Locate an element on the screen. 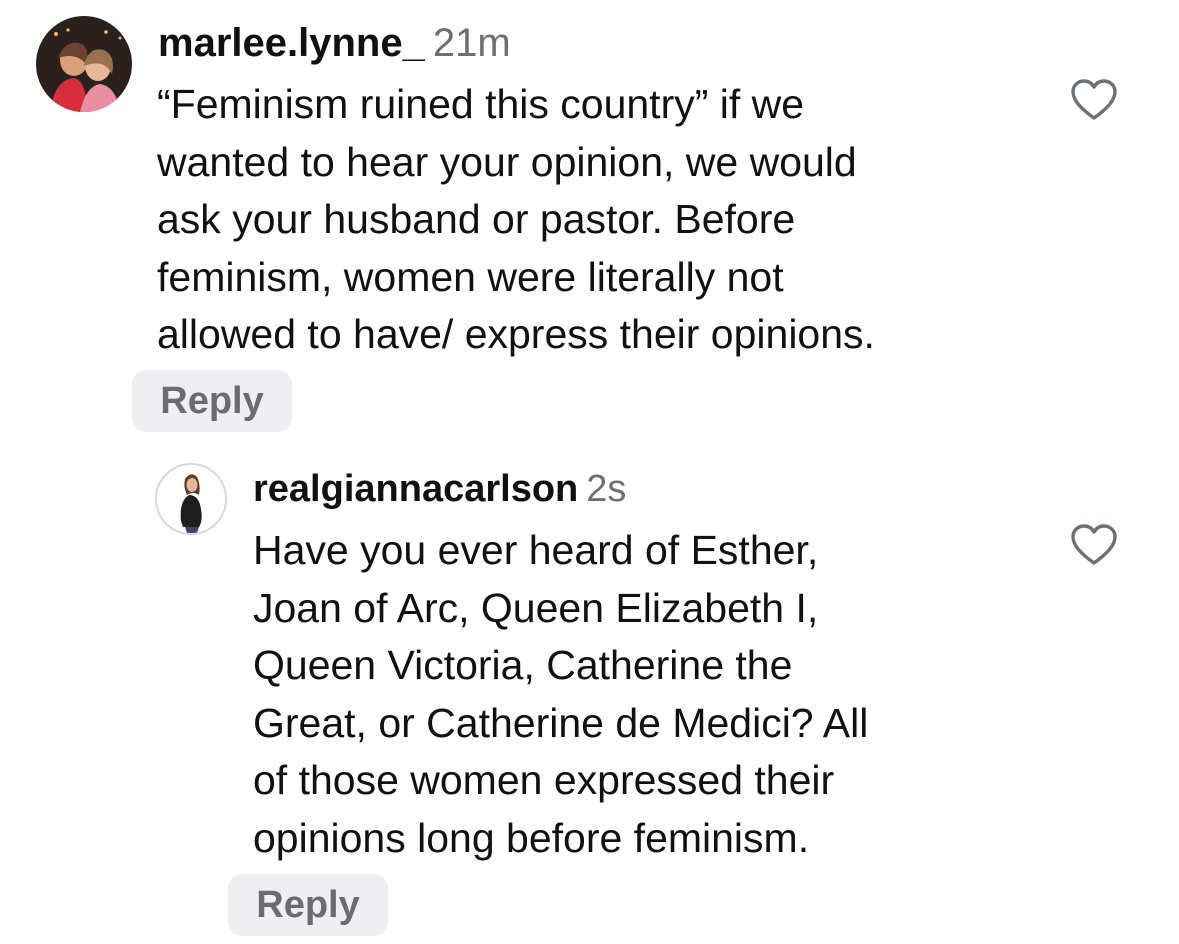  timestamp: 21m is located at coordinates (471, 43).